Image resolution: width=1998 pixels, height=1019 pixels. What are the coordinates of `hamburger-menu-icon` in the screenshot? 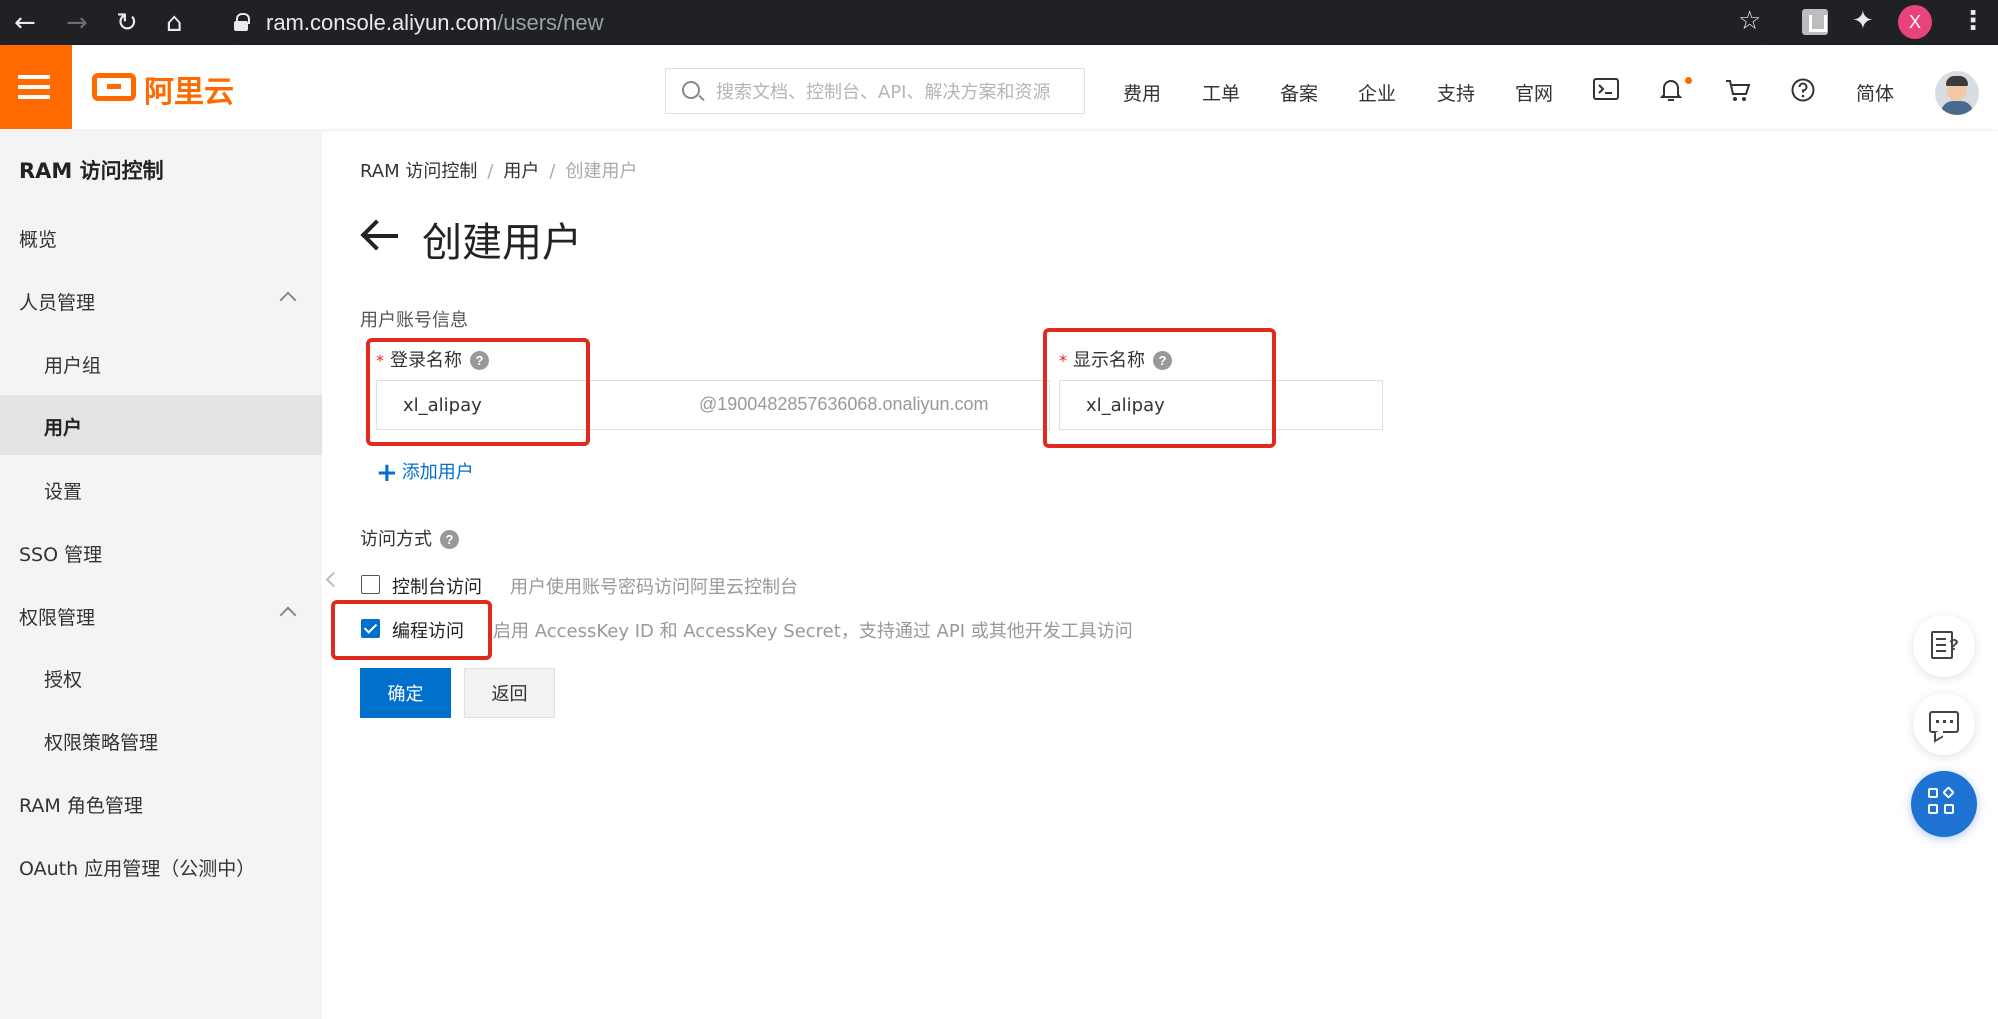 It's located at (36, 87).